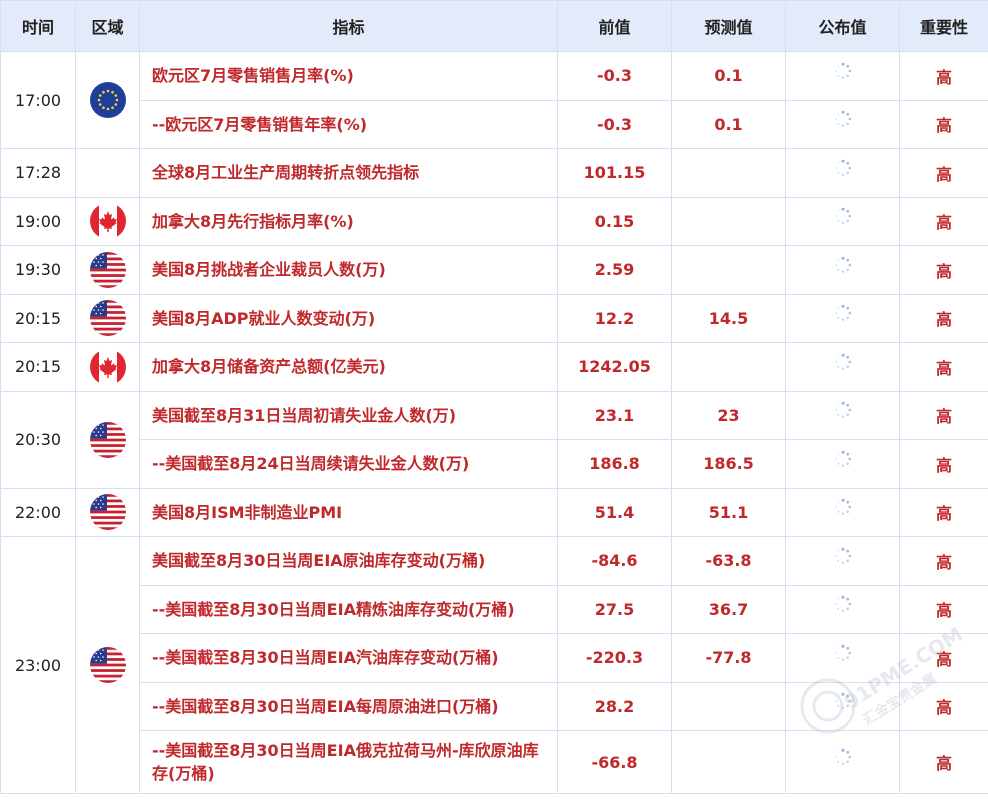  I want to click on forecast-value: -77.8, so click(728, 658).